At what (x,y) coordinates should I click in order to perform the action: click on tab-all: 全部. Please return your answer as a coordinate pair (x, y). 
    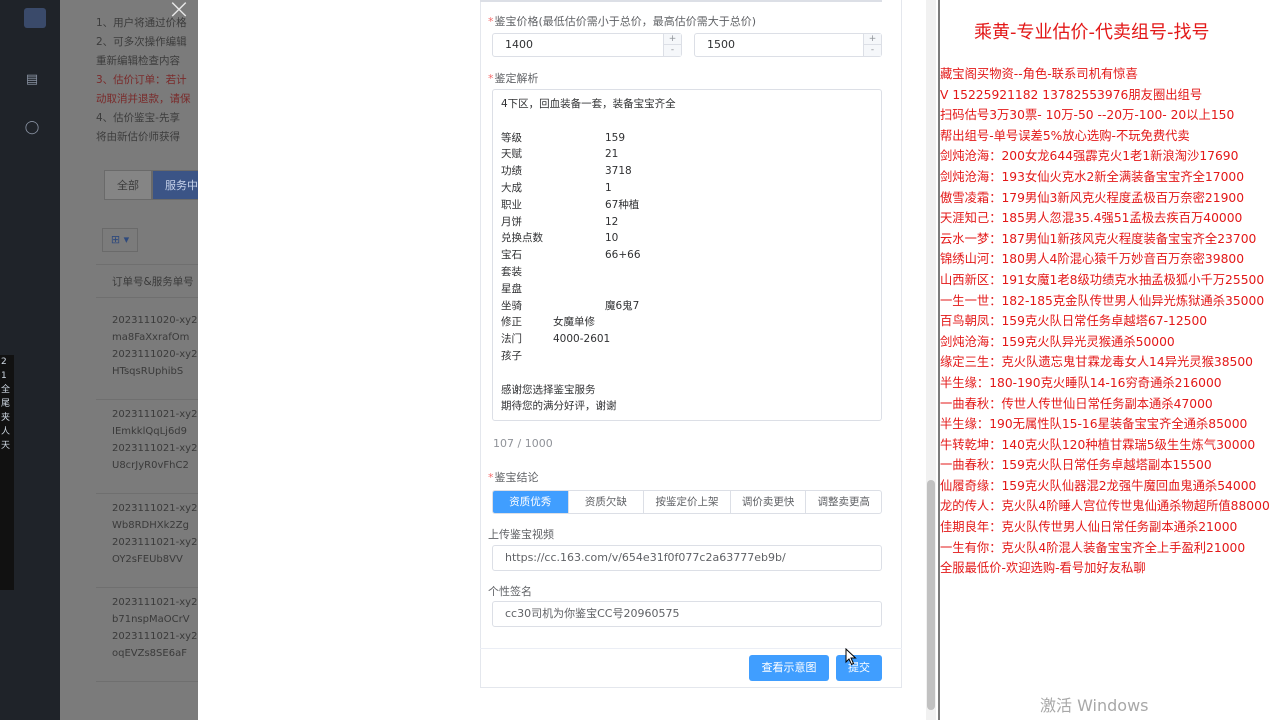
    Looking at the image, I should click on (128, 185).